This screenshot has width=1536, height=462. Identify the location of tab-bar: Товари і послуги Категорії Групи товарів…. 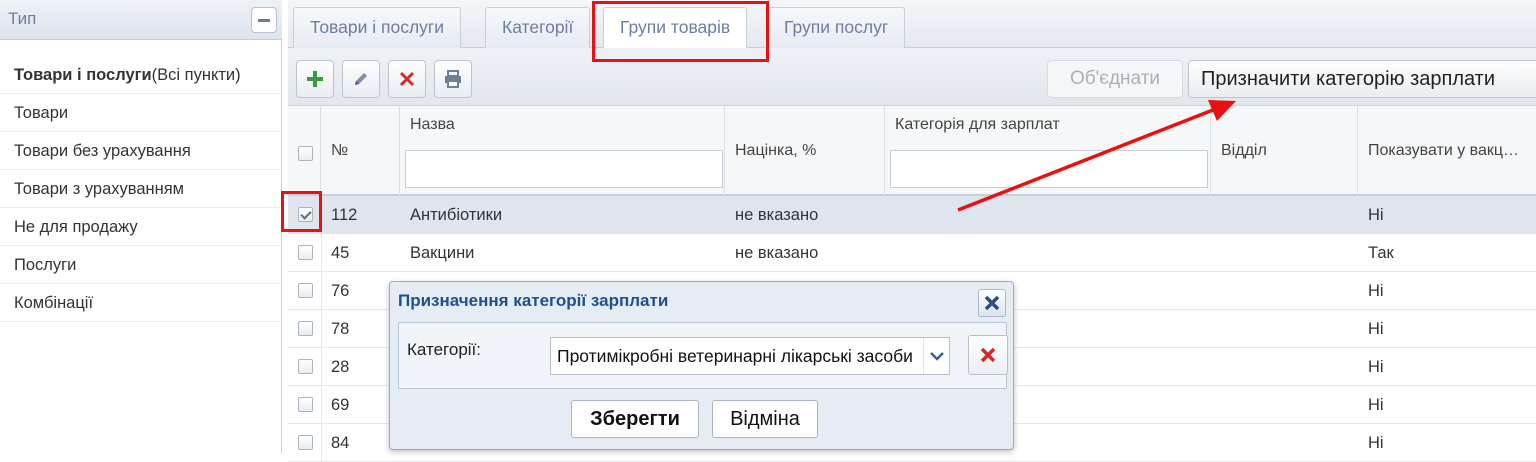
(912, 25).